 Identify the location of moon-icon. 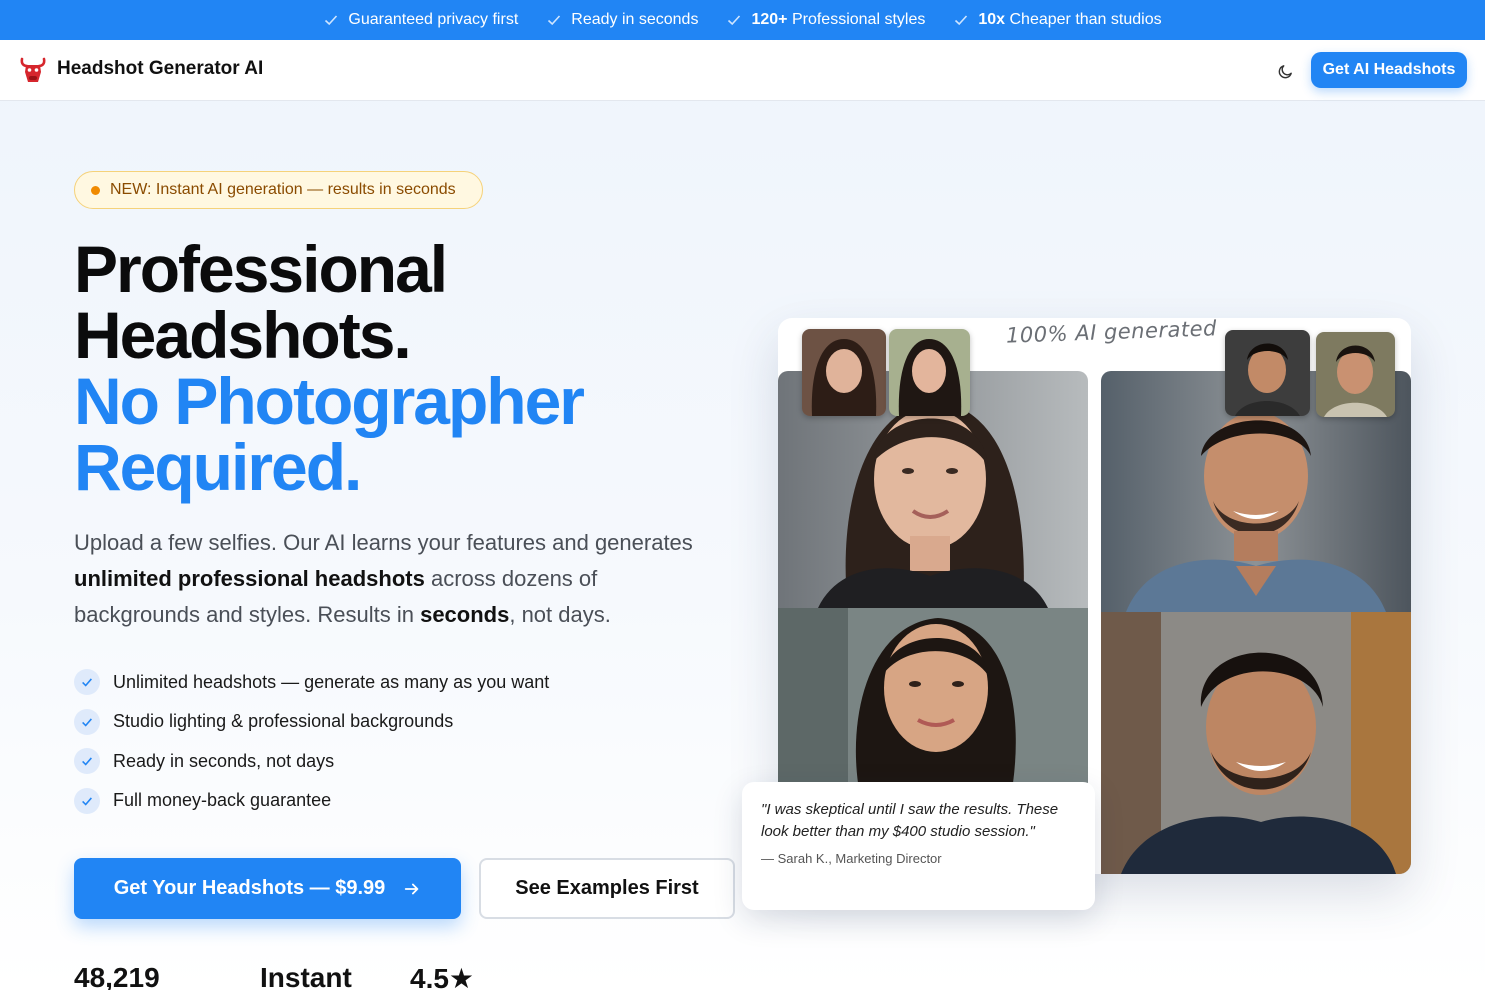
(1285, 71).